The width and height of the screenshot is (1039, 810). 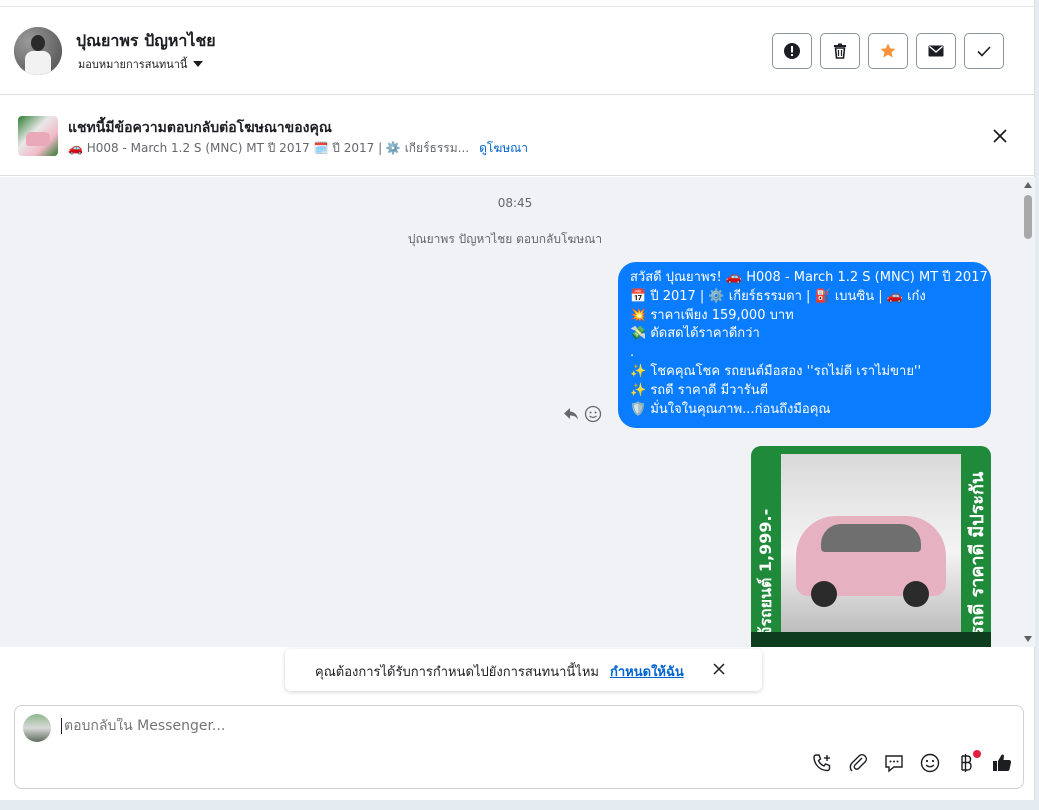 I want to click on view-ad-link: ดูโฆษณา, so click(x=503, y=148).